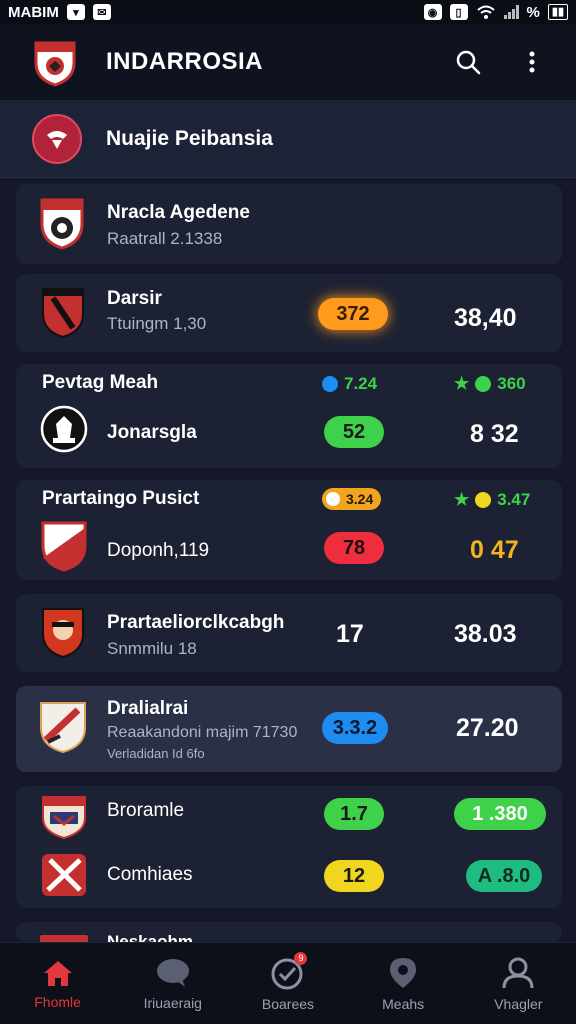 The image size is (576, 1024). I want to click on team-name: Darsir, so click(134, 298).